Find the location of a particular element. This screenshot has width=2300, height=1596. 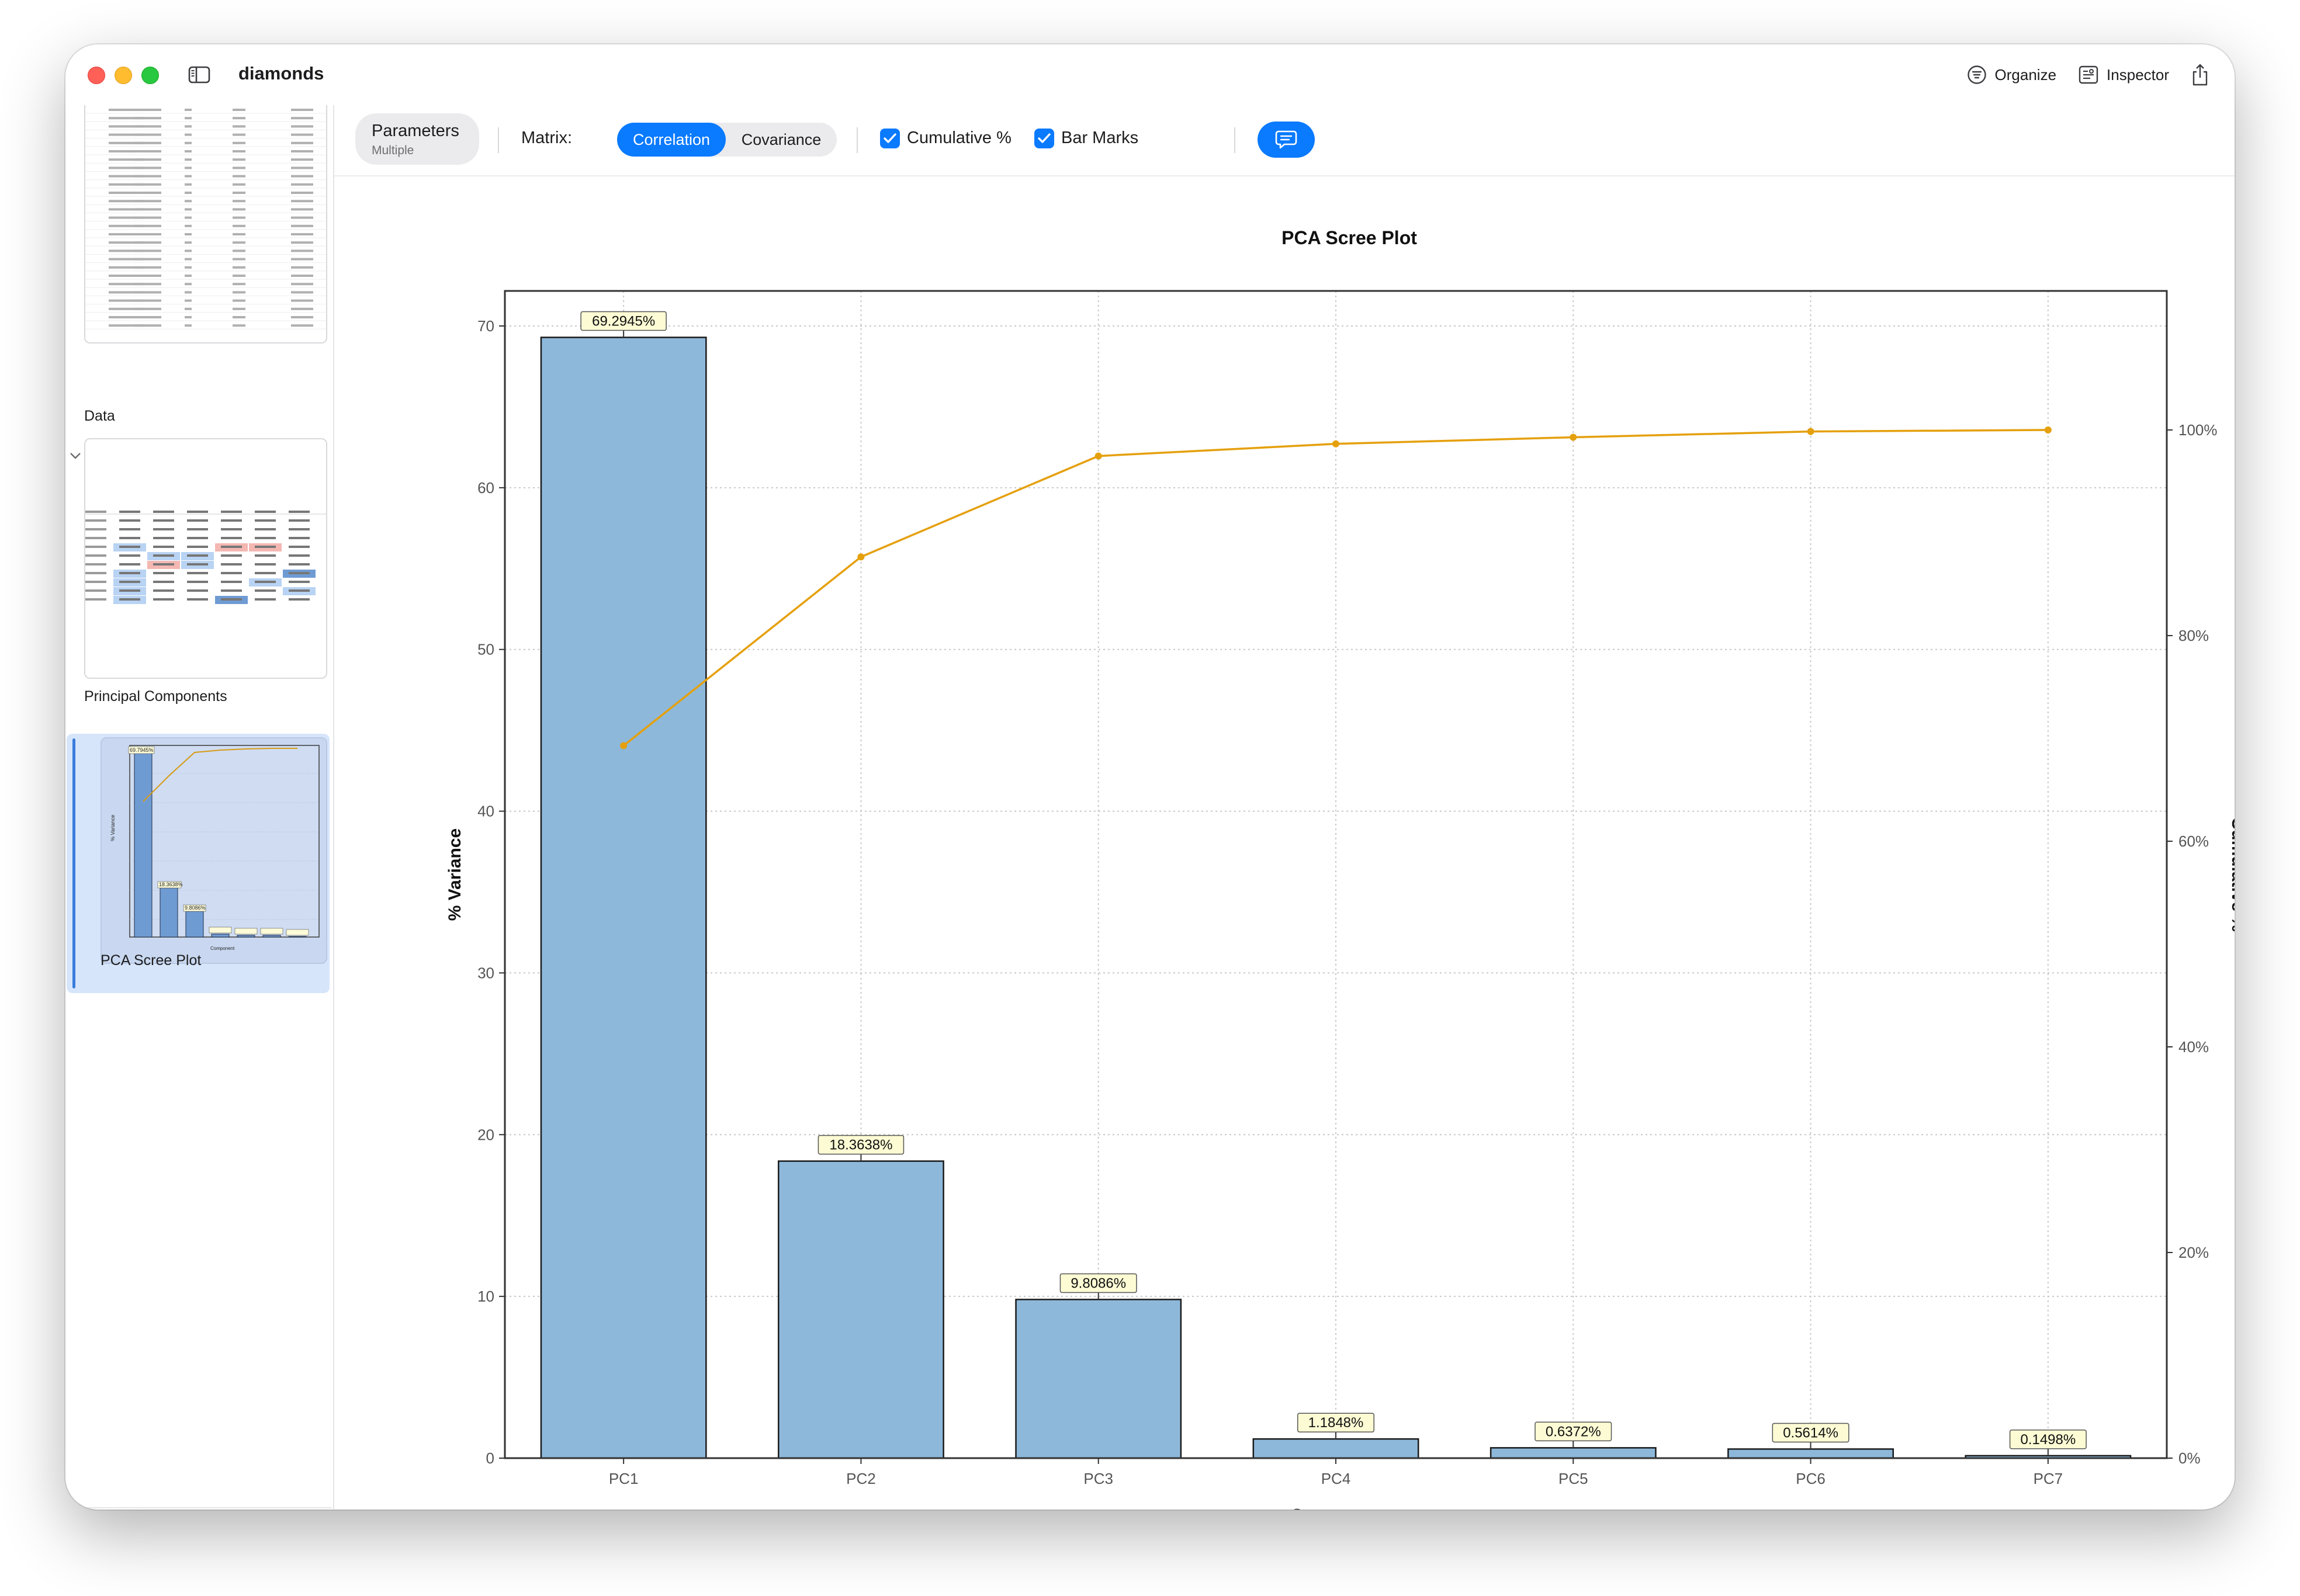

inspector-button: Inspector is located at coordinates (2124, 75).